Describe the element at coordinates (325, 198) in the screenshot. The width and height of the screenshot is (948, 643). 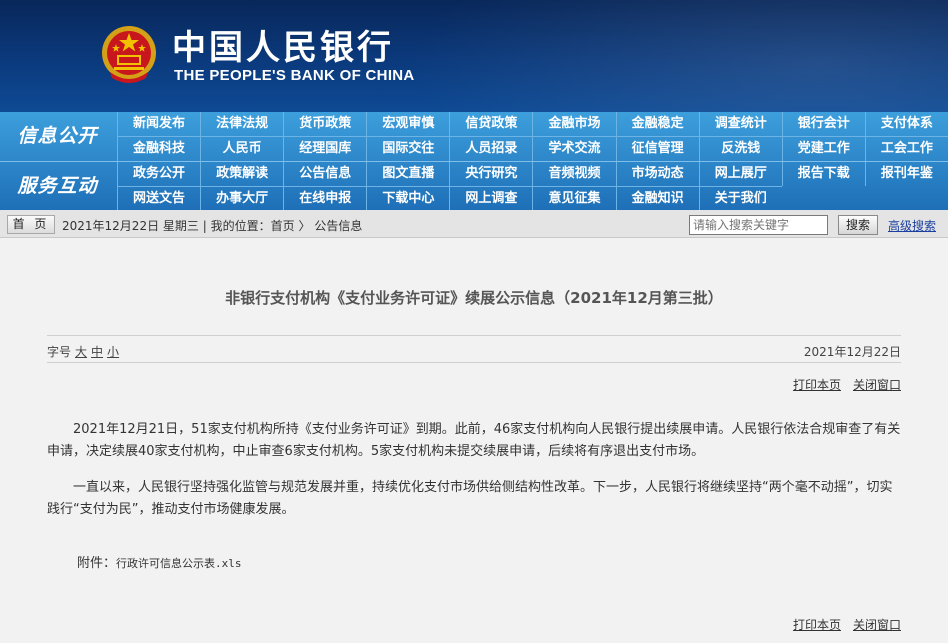
I see `nav-item-service-12: 在线申报` at that location.